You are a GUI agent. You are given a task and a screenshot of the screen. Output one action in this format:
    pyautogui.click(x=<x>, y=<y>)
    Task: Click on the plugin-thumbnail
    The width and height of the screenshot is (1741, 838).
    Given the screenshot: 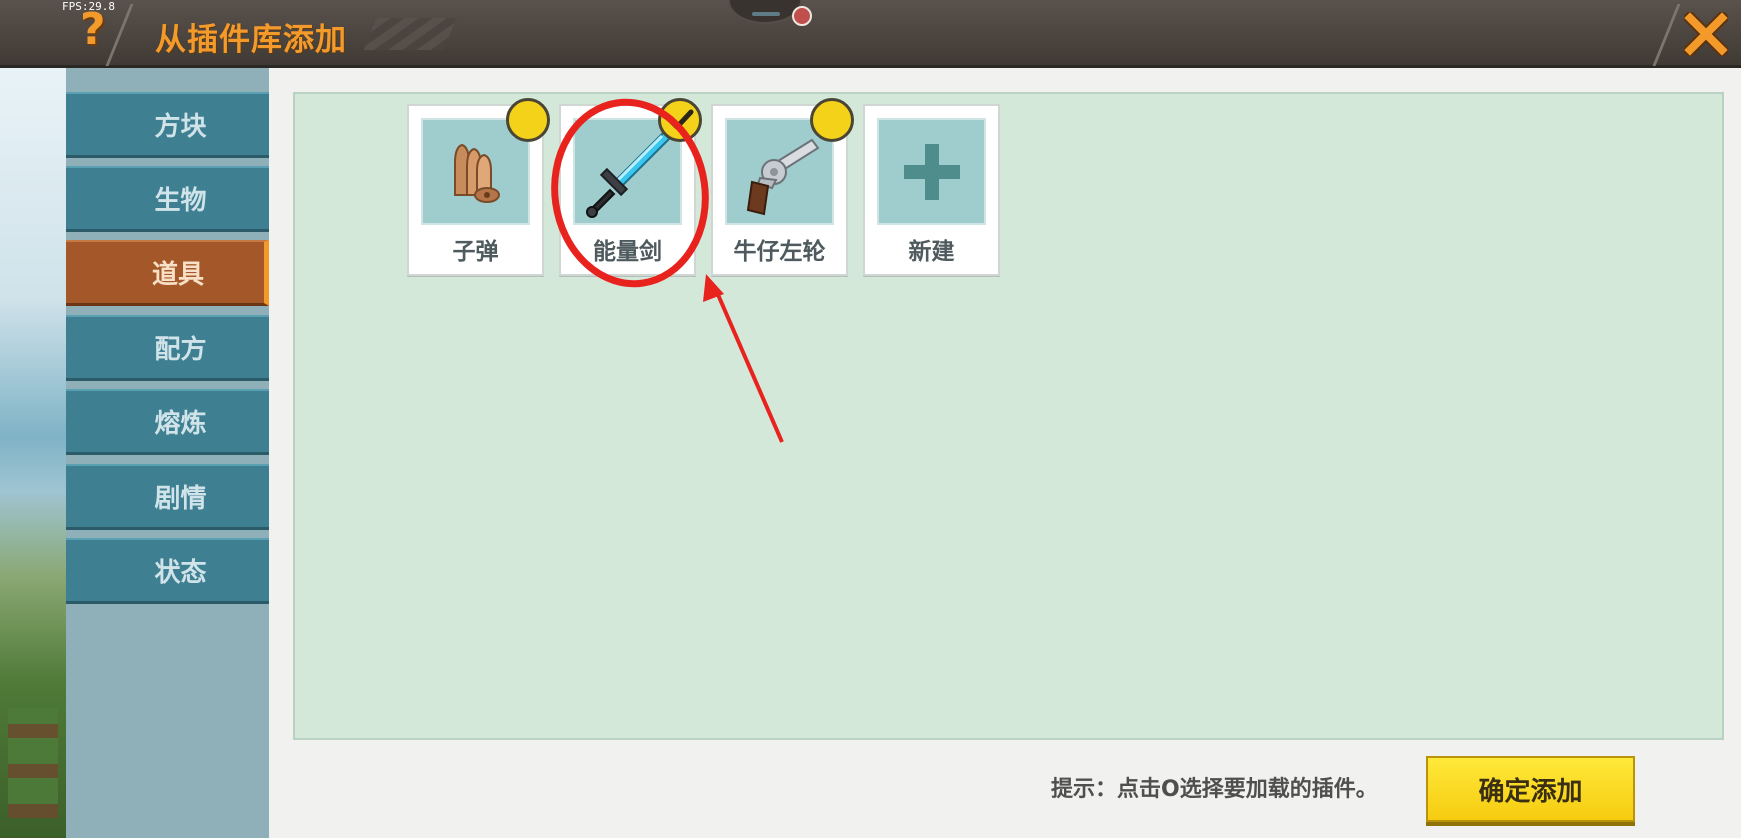 What is the action you would take?
    pyautogui.click(x=931, y=171)
    